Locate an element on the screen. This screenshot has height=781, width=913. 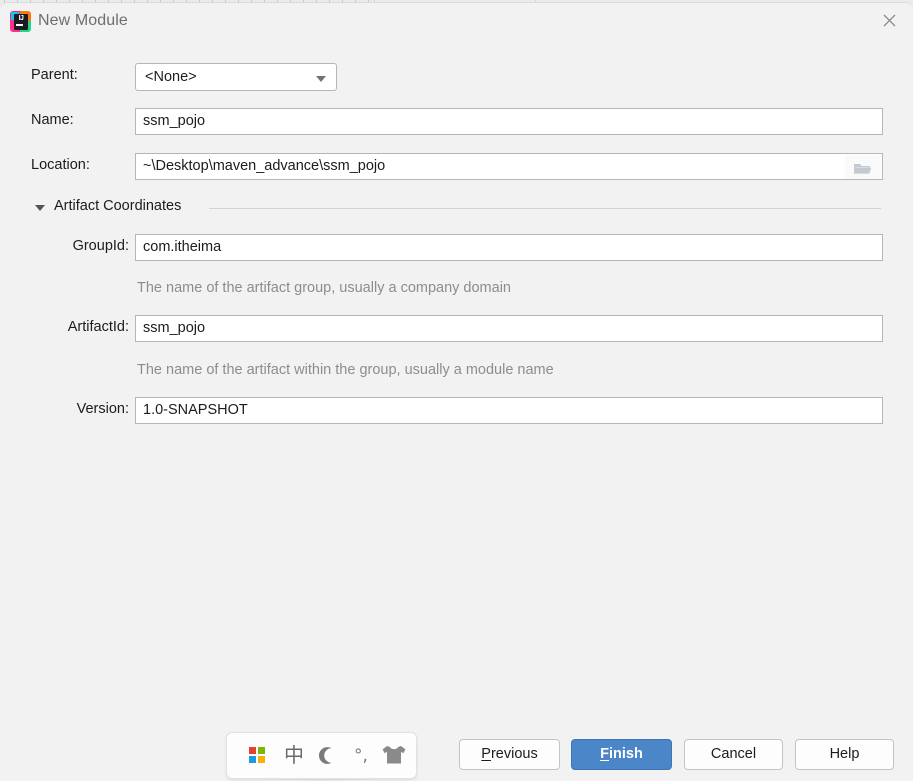
version-row: Version: 1.0-SNAPSHOT is located at coordinates (456, 410).